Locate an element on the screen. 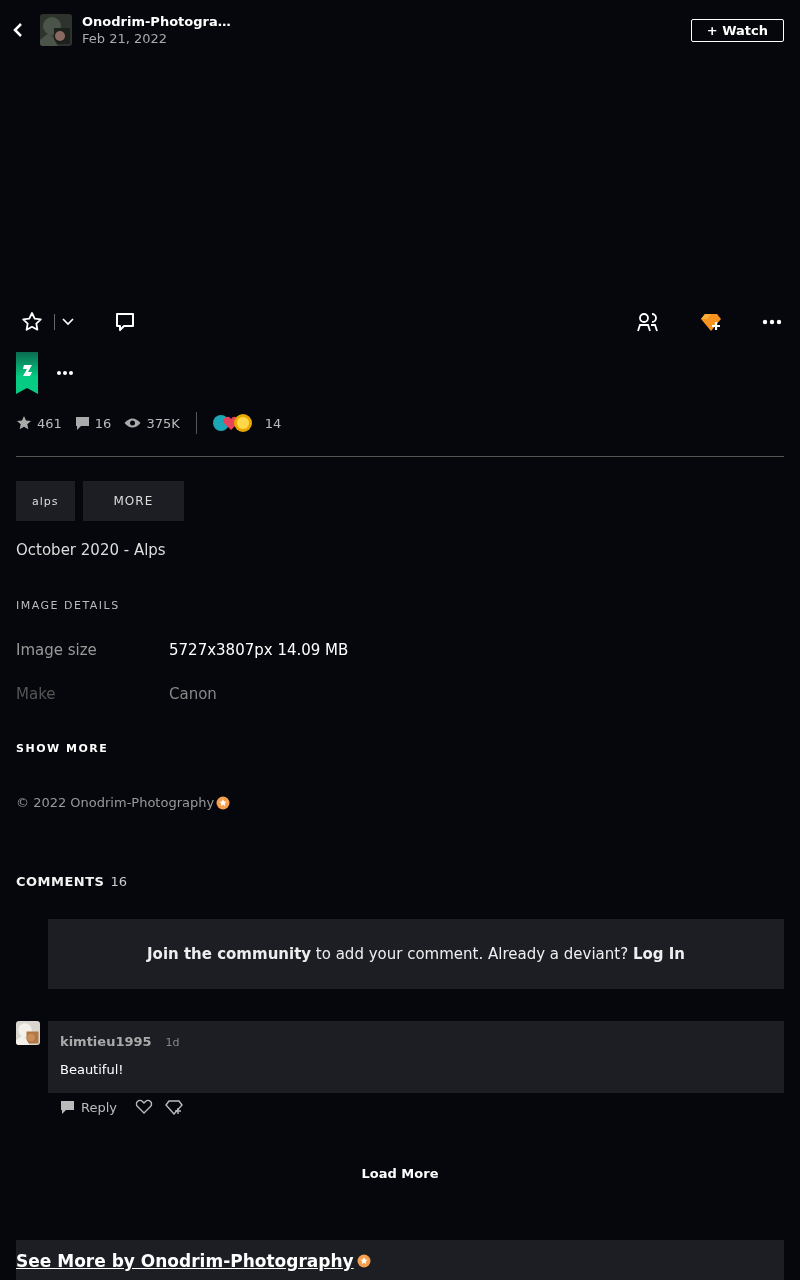 The image size is (800, 1280). favourite-count: 461 is located at coordinates (49, 423).